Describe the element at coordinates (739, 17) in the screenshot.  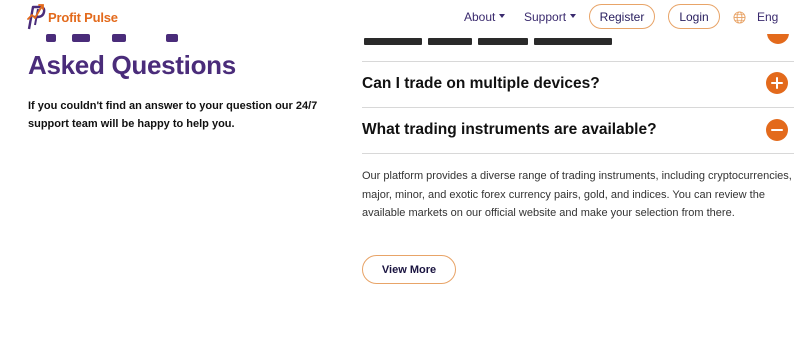
I see `globe-icon` at that location.